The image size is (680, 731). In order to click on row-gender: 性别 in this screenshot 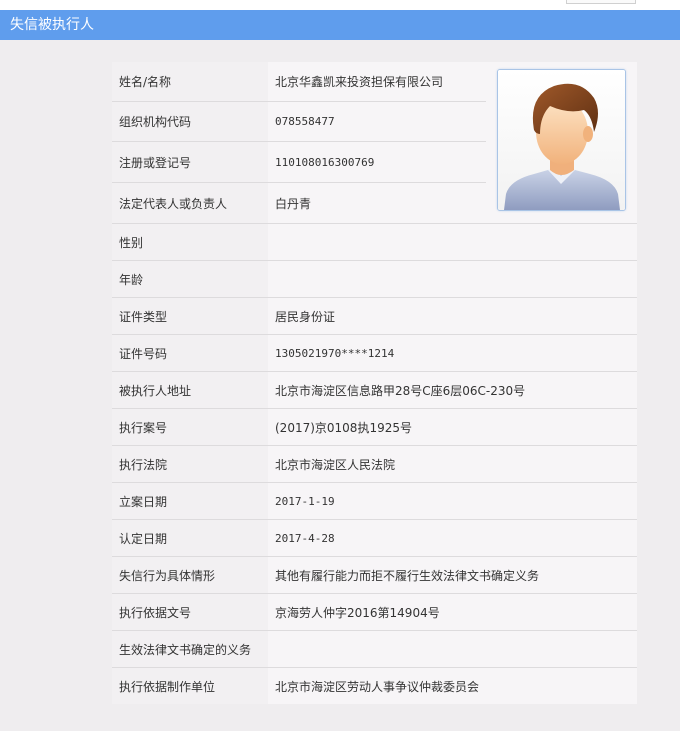, I will do `click(374, 242)`.